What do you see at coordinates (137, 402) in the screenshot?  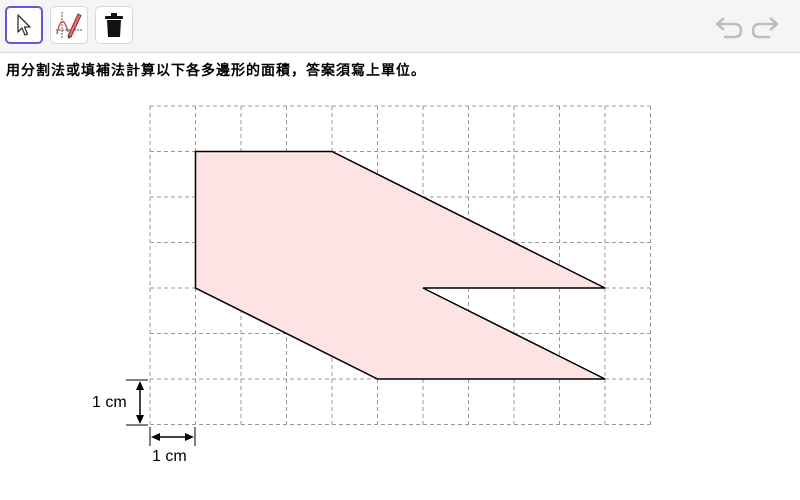 I see `vertical-dimension` at bounding box center [137, 402].